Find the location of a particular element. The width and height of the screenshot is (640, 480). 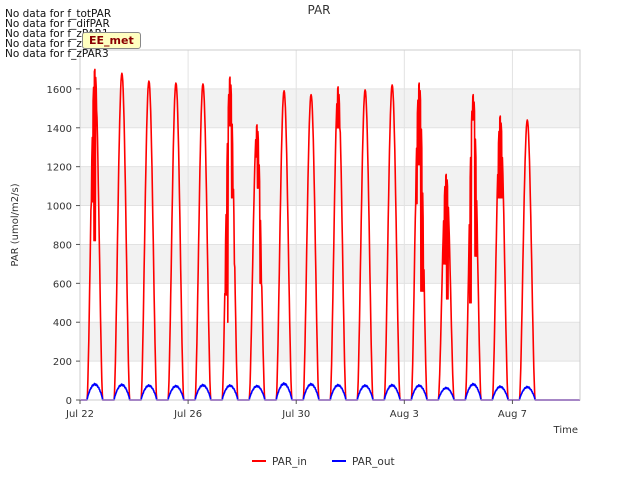

y-tick-label: 0 is located at coordinates (69, 401).